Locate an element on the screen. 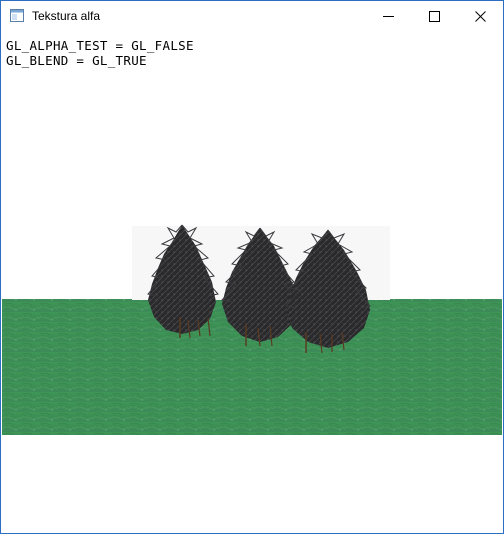  window-title: Tekstura alfa is located at coordinates (66, 16).